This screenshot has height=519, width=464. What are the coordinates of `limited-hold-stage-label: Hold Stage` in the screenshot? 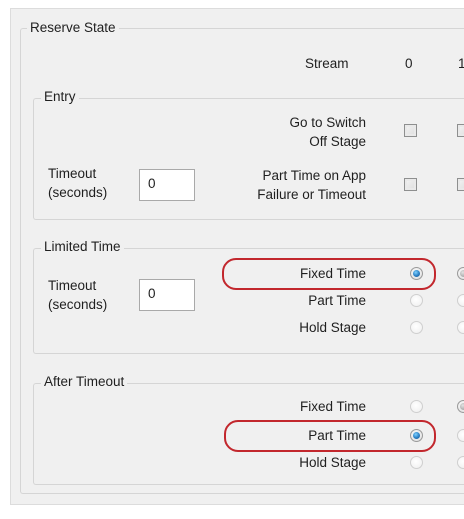 It's located at (332, 327).